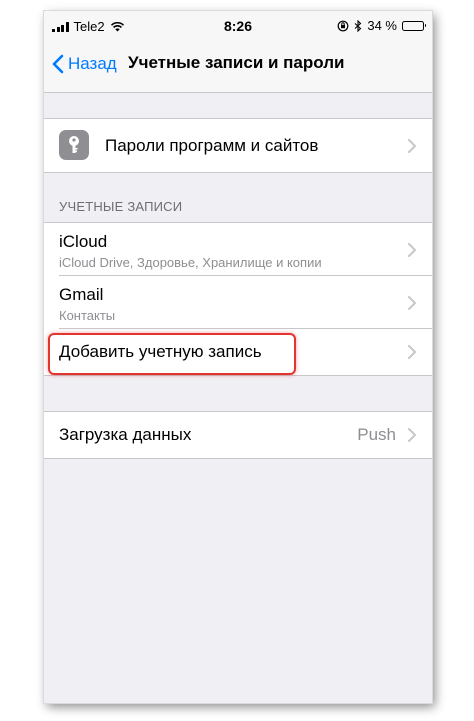 The image size is (474, 721). What do you see at coordinates (376, 434) in the screenshot?
I see `fetch-data-value: Push` at bounding box center [376, 434].